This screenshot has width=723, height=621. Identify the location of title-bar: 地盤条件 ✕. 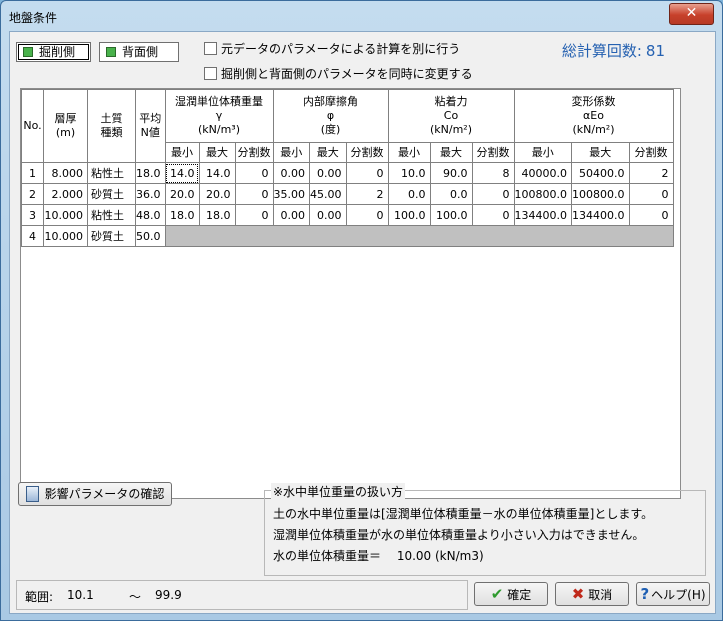
(361, 16).